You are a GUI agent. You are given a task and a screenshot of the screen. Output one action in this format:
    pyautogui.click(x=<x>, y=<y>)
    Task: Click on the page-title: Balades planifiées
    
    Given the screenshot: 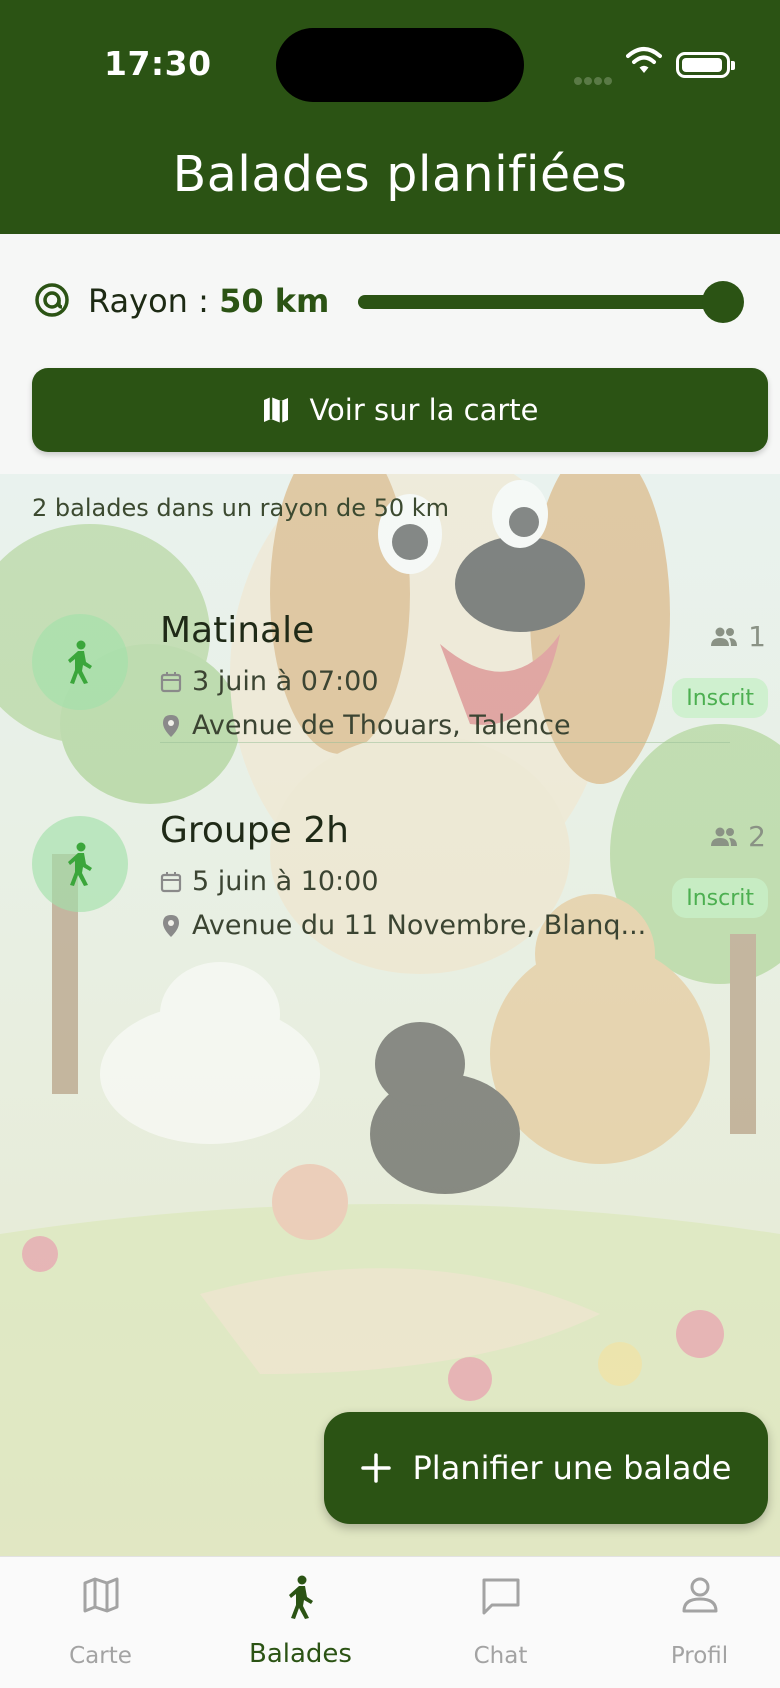 What is the action you would take?
    pyautogui.click(x=400, y=174)
    